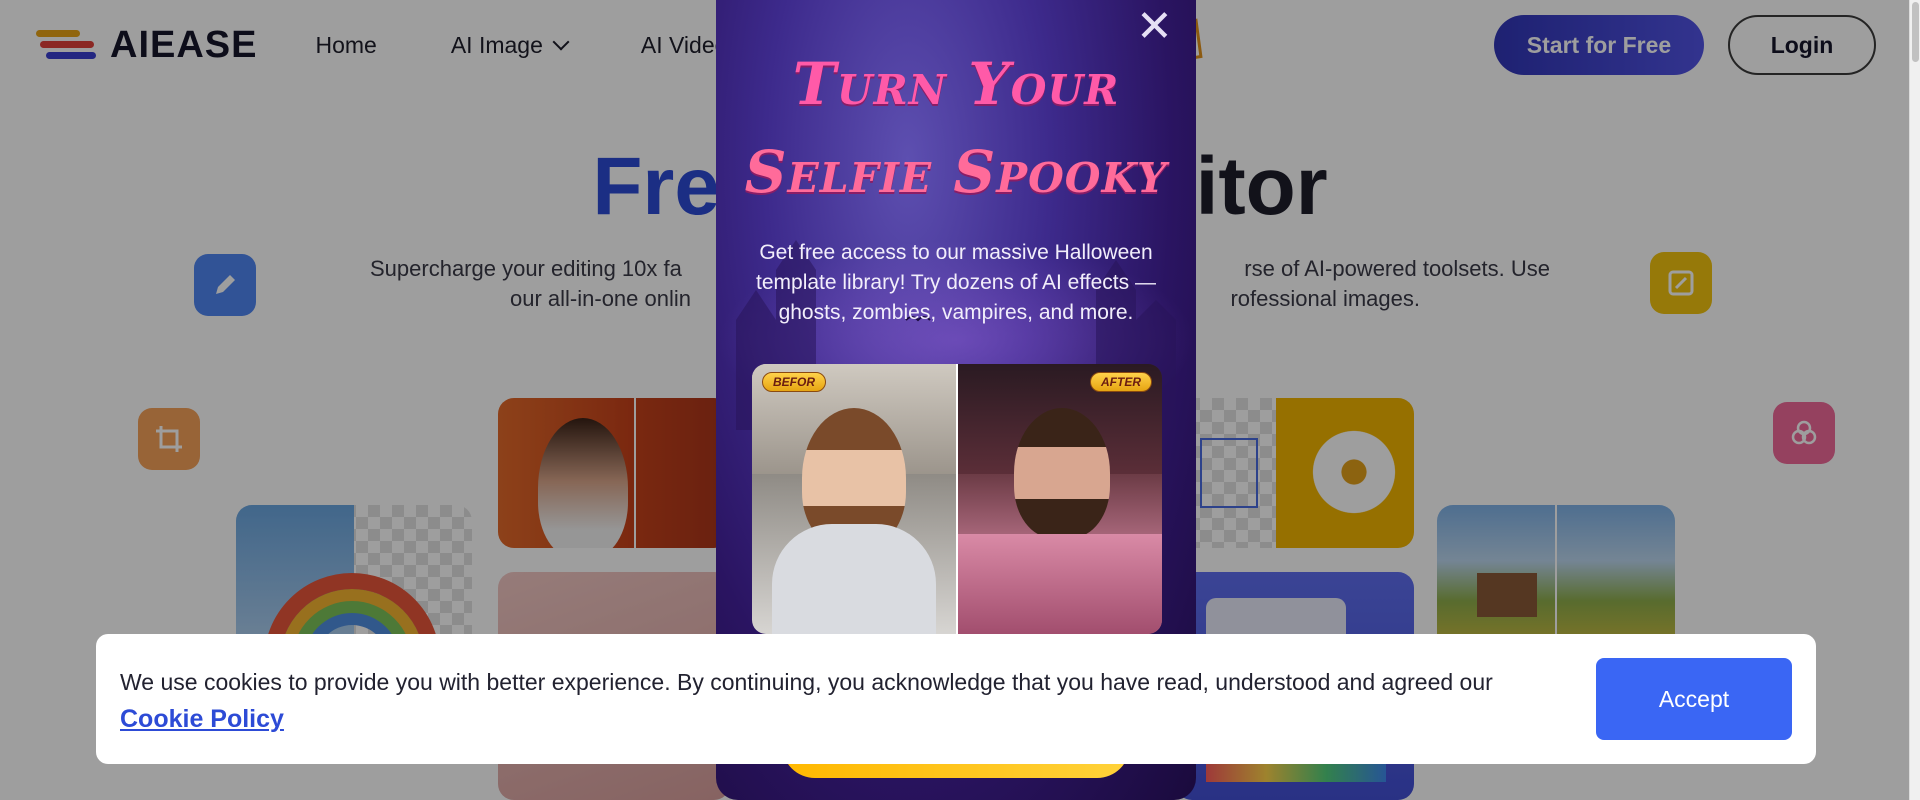  Describe the element at coordinates (202, 719) in the screenshot. I see `cookie-policy-link: Cookie Policy` at that location.